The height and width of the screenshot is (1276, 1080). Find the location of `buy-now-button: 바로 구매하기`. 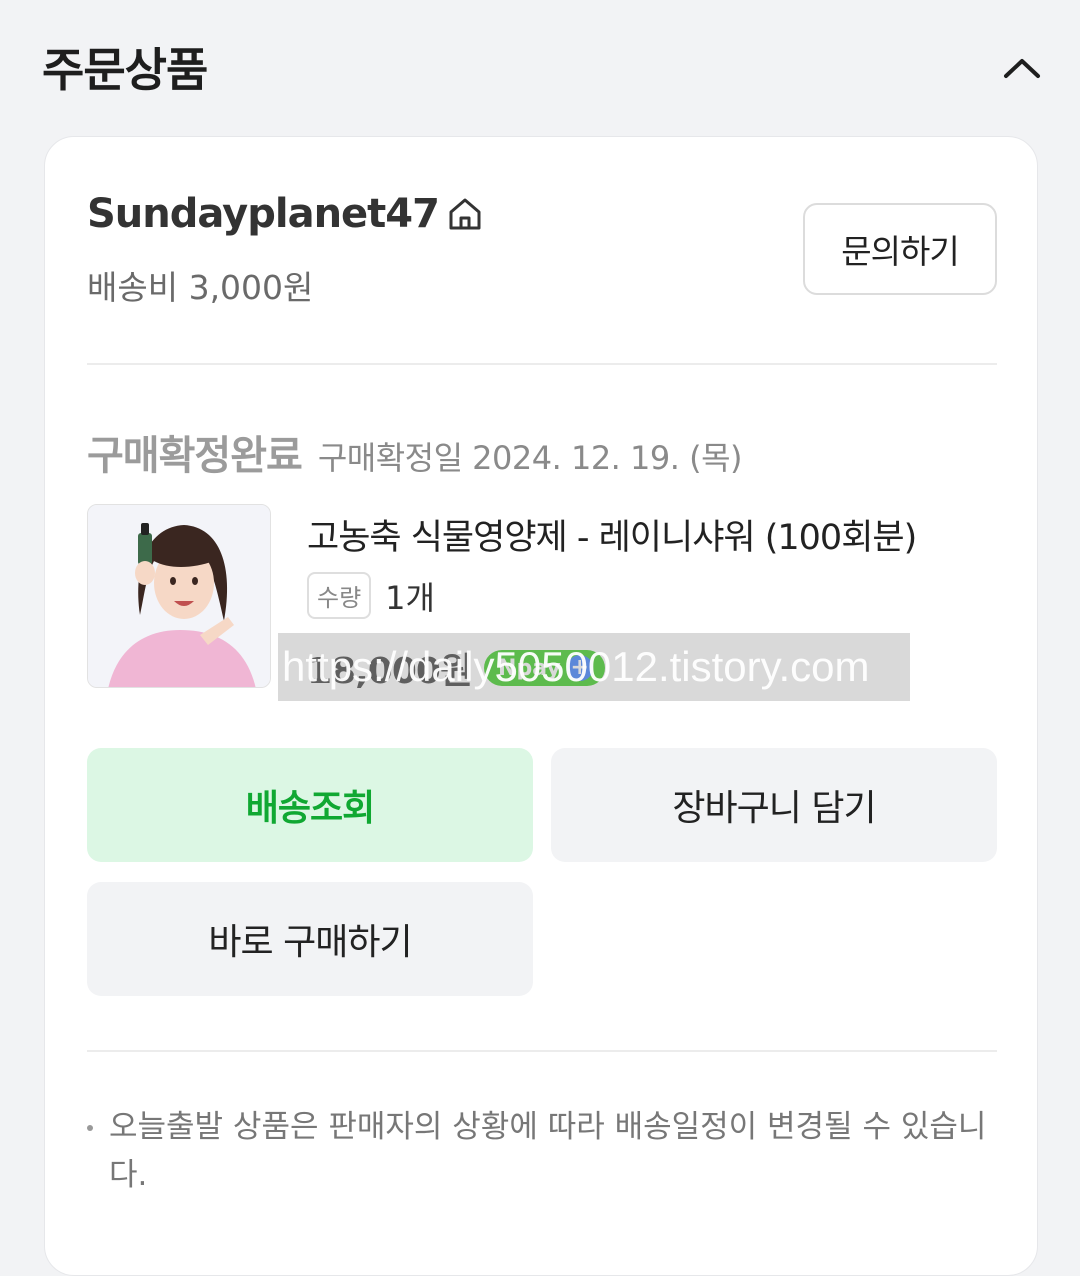

buy-now-button: 바로 구매하기 is located at coordinates (310, 939).